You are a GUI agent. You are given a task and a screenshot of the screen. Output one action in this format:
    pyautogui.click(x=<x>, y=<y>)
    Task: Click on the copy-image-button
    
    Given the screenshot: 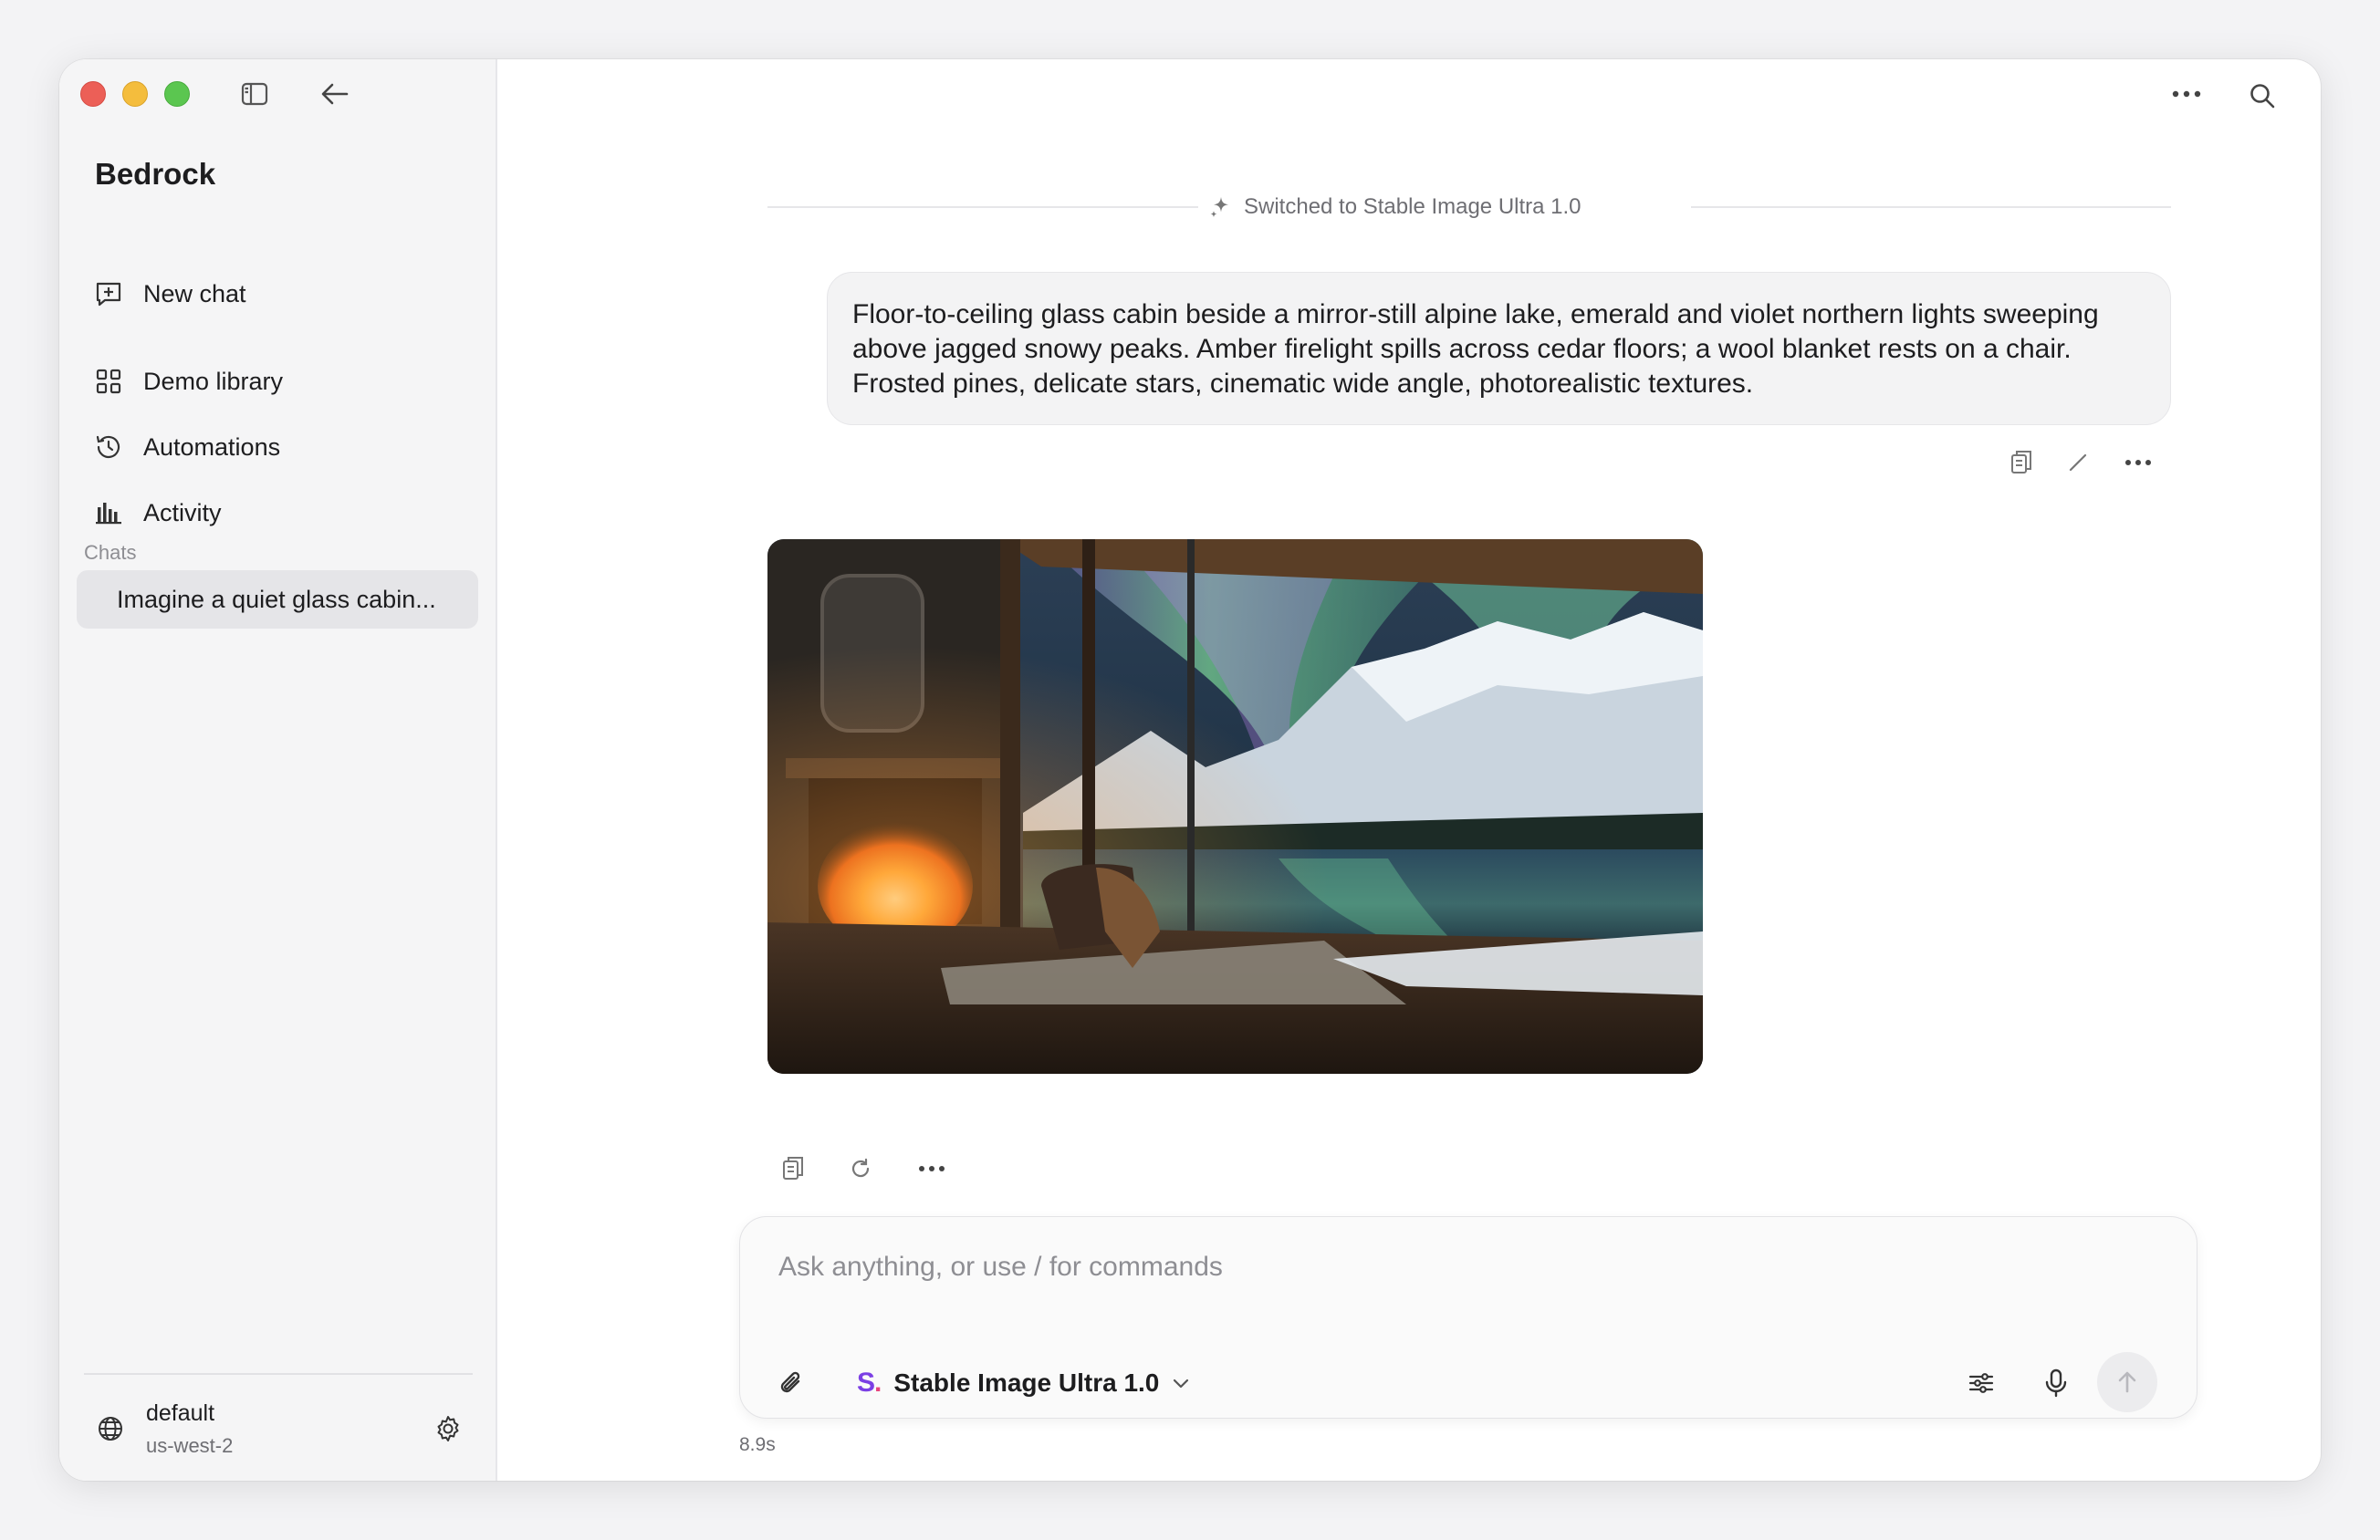 What is the action you would take?
    pyautogui.click(x=793, y=1168)
    